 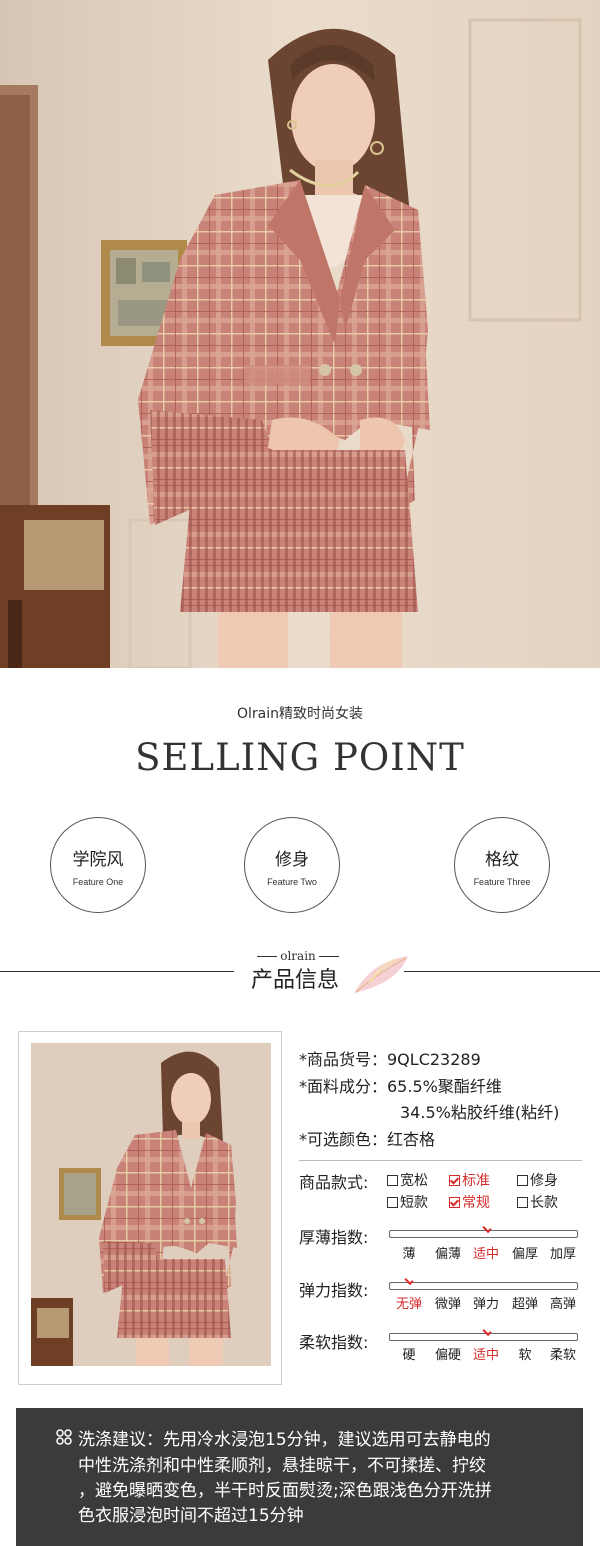 I want to click on feature-subtitle: Feature Two, so click(x=292, y=882).